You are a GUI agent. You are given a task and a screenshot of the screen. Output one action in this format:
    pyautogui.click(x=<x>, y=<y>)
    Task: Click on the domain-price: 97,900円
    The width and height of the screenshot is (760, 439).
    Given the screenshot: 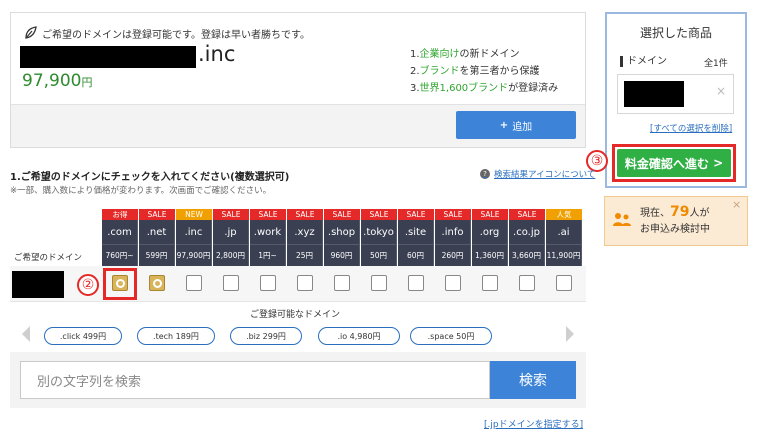 What is the action you would take?
    pyautogui.click(x=57, y=81)
    